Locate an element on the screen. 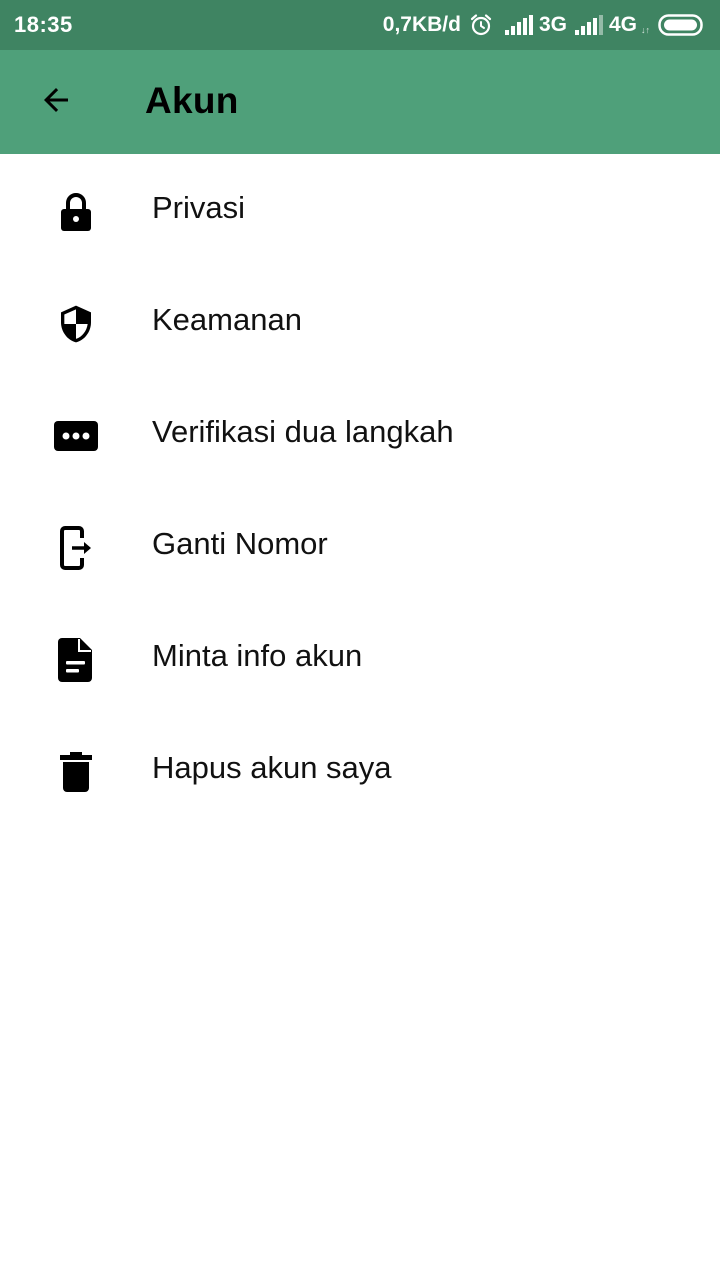 Image resolution: width=720 pixels, height=1280 pixels. status-time: 18:35 is located at coordinates (43, 24).